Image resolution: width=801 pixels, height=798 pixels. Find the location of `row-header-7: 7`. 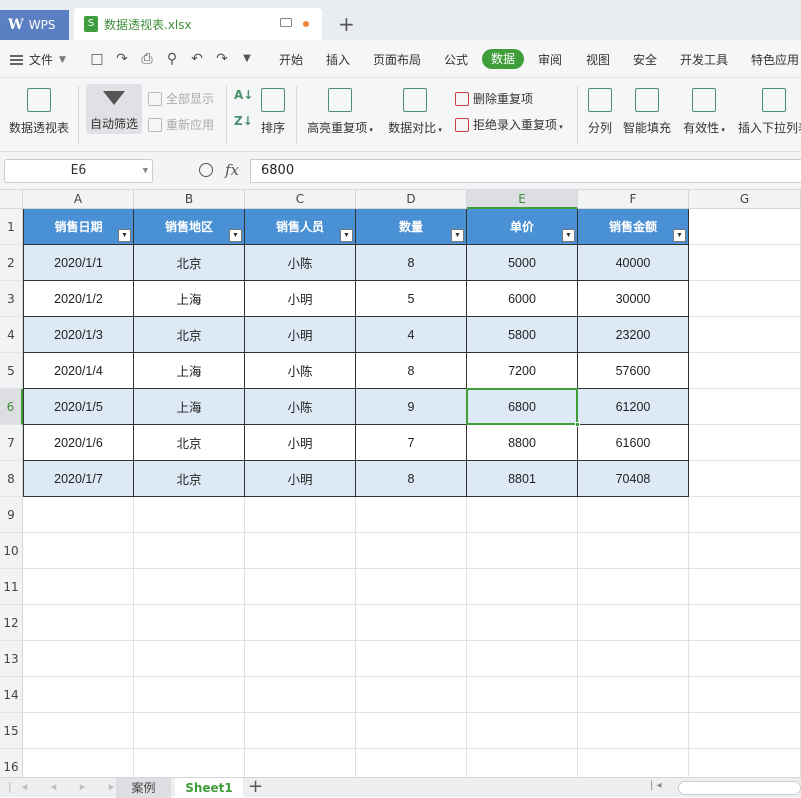

row-header-7: 7 is located at coordinates (11, 443).